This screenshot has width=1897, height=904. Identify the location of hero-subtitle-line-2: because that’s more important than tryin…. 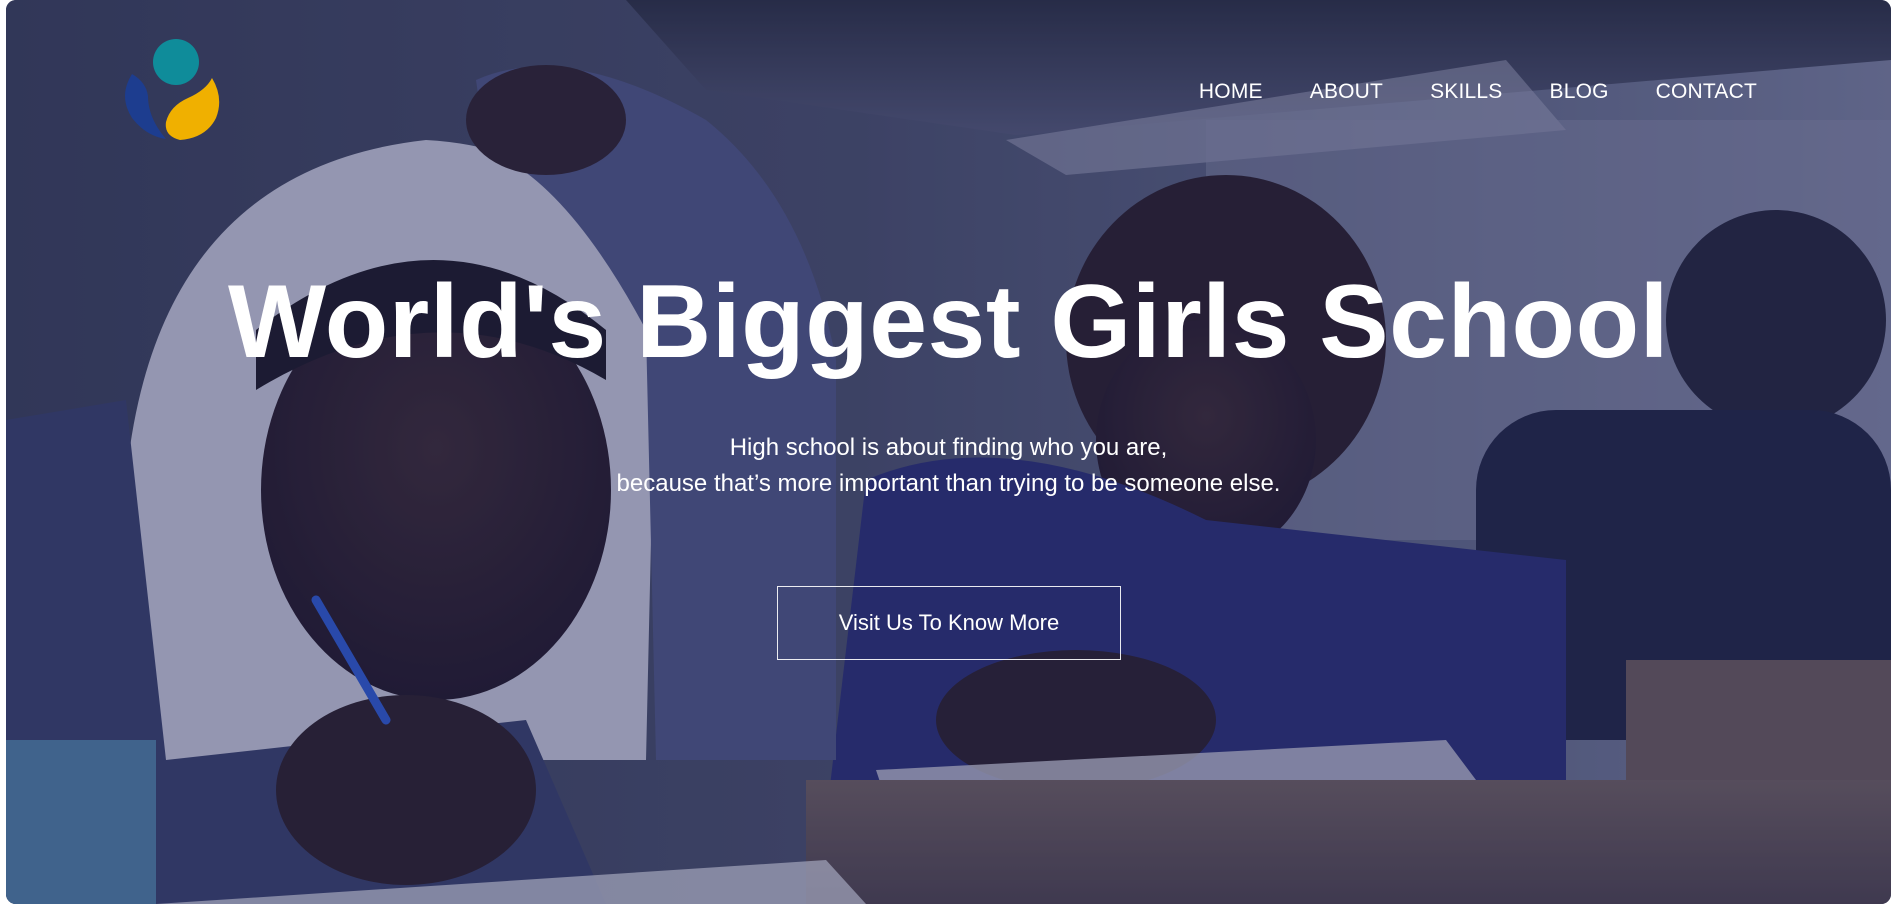
(948, 483).